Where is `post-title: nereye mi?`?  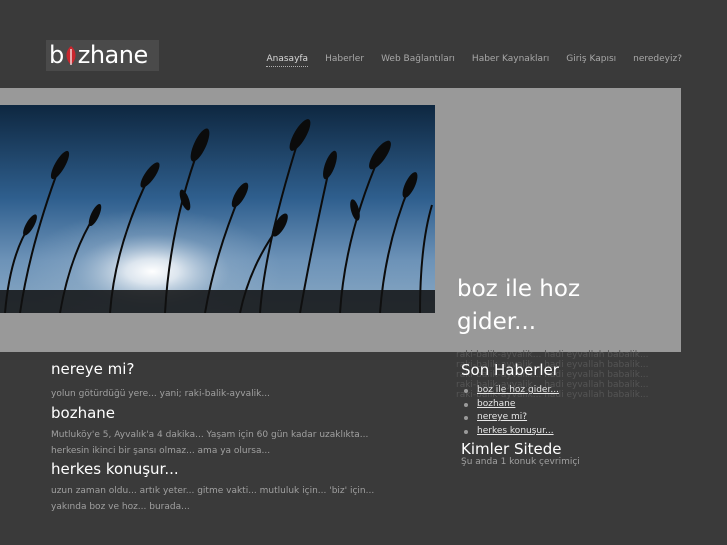 post-title: nereye mi? is located at coordinates (221, 369).